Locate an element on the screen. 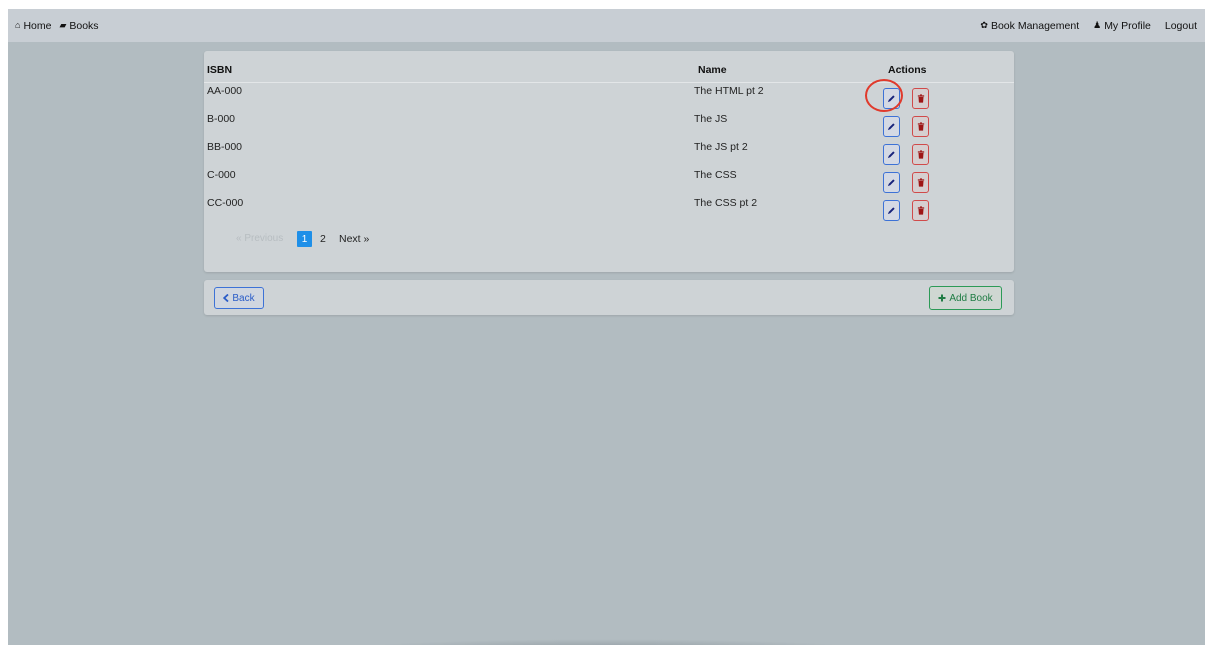  isbn-cell: CC-000 is located at coordinates (225, 203).